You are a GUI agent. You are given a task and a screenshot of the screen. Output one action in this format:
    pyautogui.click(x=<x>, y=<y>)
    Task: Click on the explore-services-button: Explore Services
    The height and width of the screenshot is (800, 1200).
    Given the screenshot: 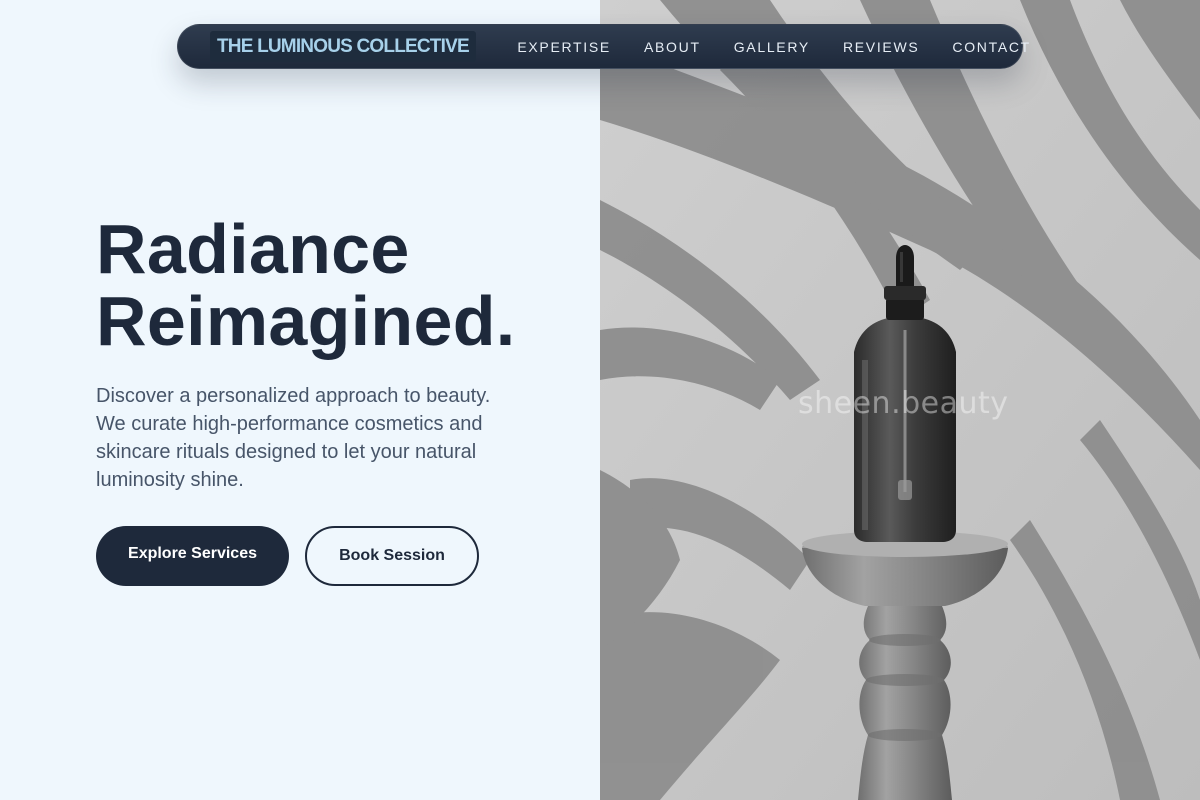 What is the action you would take?
    pyautogui.click(x=192, y=556)
    